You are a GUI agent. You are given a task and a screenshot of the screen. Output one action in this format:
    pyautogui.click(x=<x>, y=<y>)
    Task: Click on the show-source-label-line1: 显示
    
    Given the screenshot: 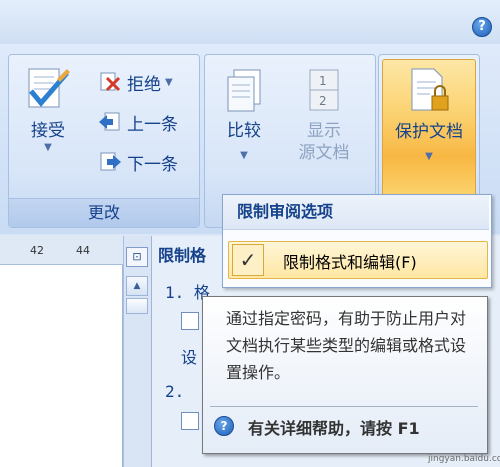 What is the action you would take?
    pyautogui.click(x=324, y=131)
    